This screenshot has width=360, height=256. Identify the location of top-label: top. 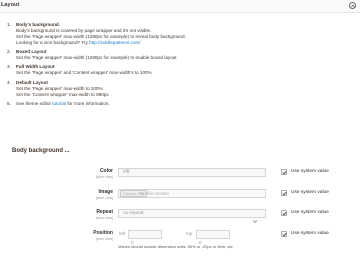
(189, 234).